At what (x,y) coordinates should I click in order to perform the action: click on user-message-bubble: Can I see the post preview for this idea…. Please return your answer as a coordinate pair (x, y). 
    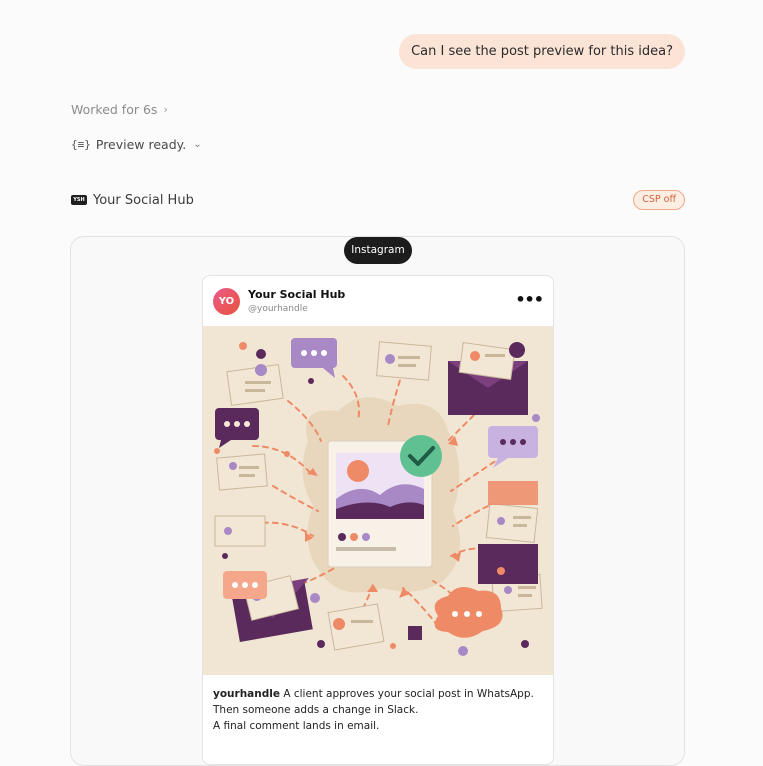
    Looking at the image, I should click on (542, 51).